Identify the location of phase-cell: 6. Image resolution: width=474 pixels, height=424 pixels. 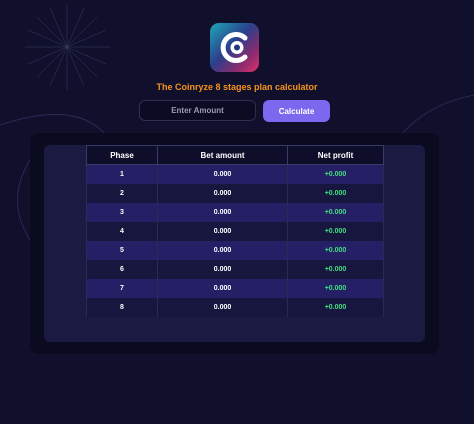
(122, 269).